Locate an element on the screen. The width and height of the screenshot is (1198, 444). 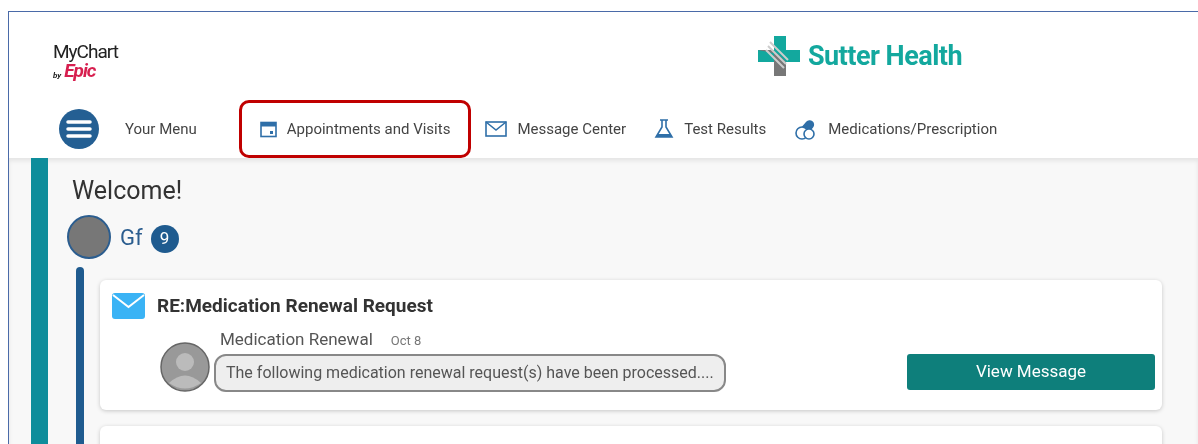
avatar-icon is located at coordinates (185, 367).